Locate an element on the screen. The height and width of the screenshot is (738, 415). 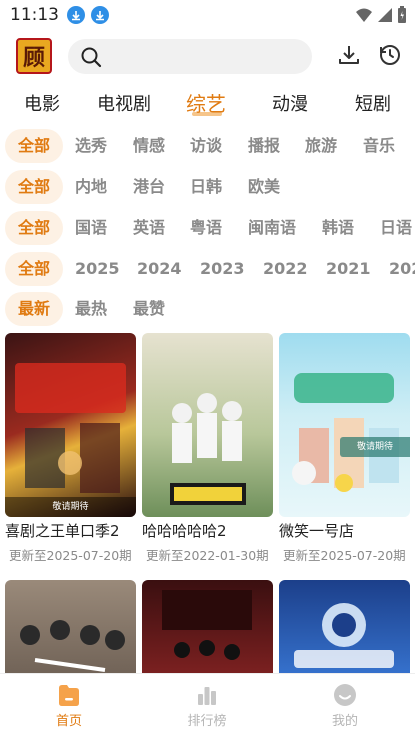
bottom-nav: 首页 排行榜 我的 is located at coordinates (207, 705).